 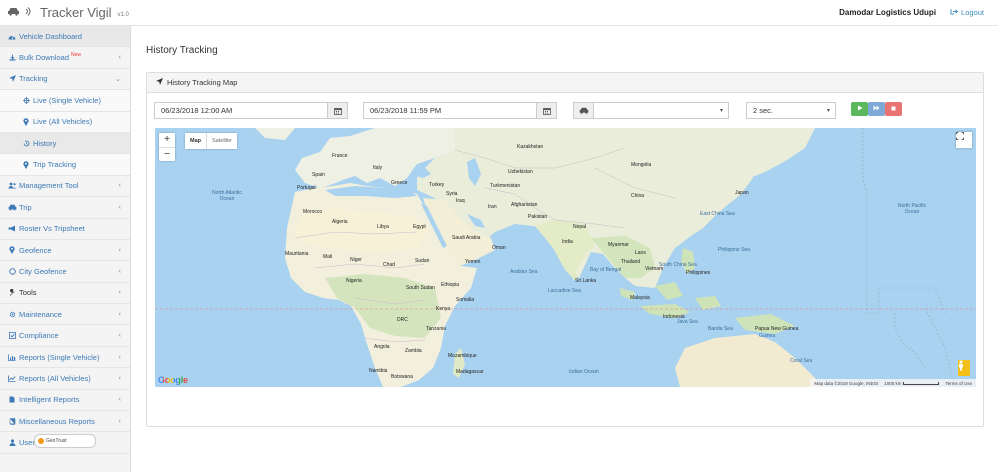 I want to click on sidebar-item-vehicle-dashboard: Vehicle Dashboard, so click(x=65, y=37).